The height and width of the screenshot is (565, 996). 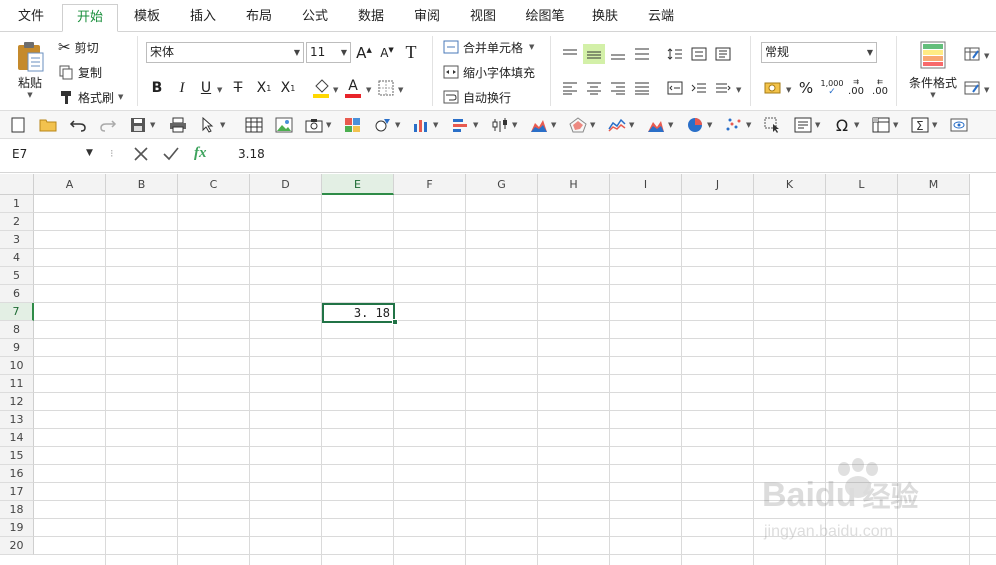 I want to click on print-button, so click(x=178, y=125).